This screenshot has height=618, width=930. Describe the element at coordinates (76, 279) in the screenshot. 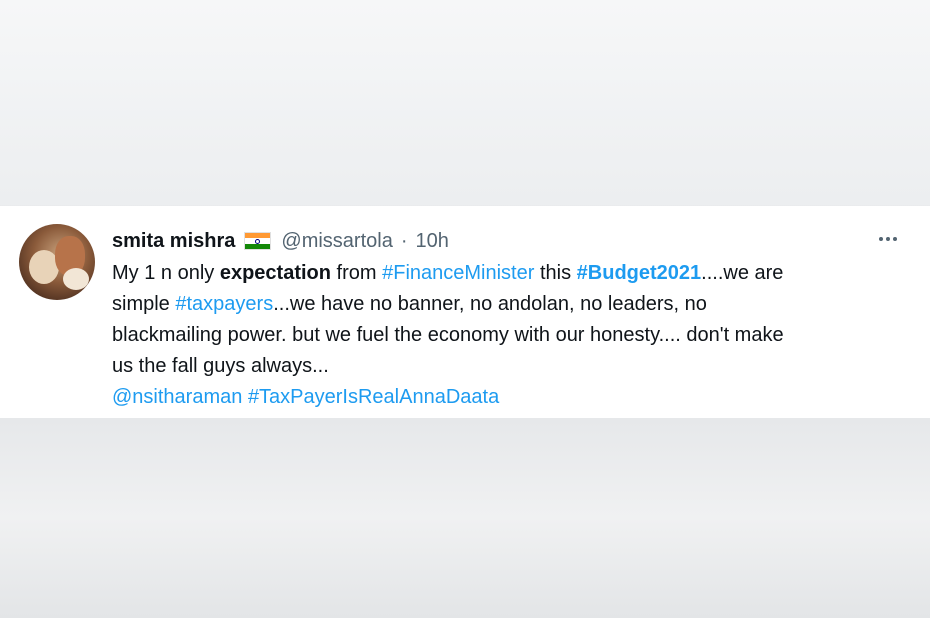

I see `avatar-photo-part` at that location.